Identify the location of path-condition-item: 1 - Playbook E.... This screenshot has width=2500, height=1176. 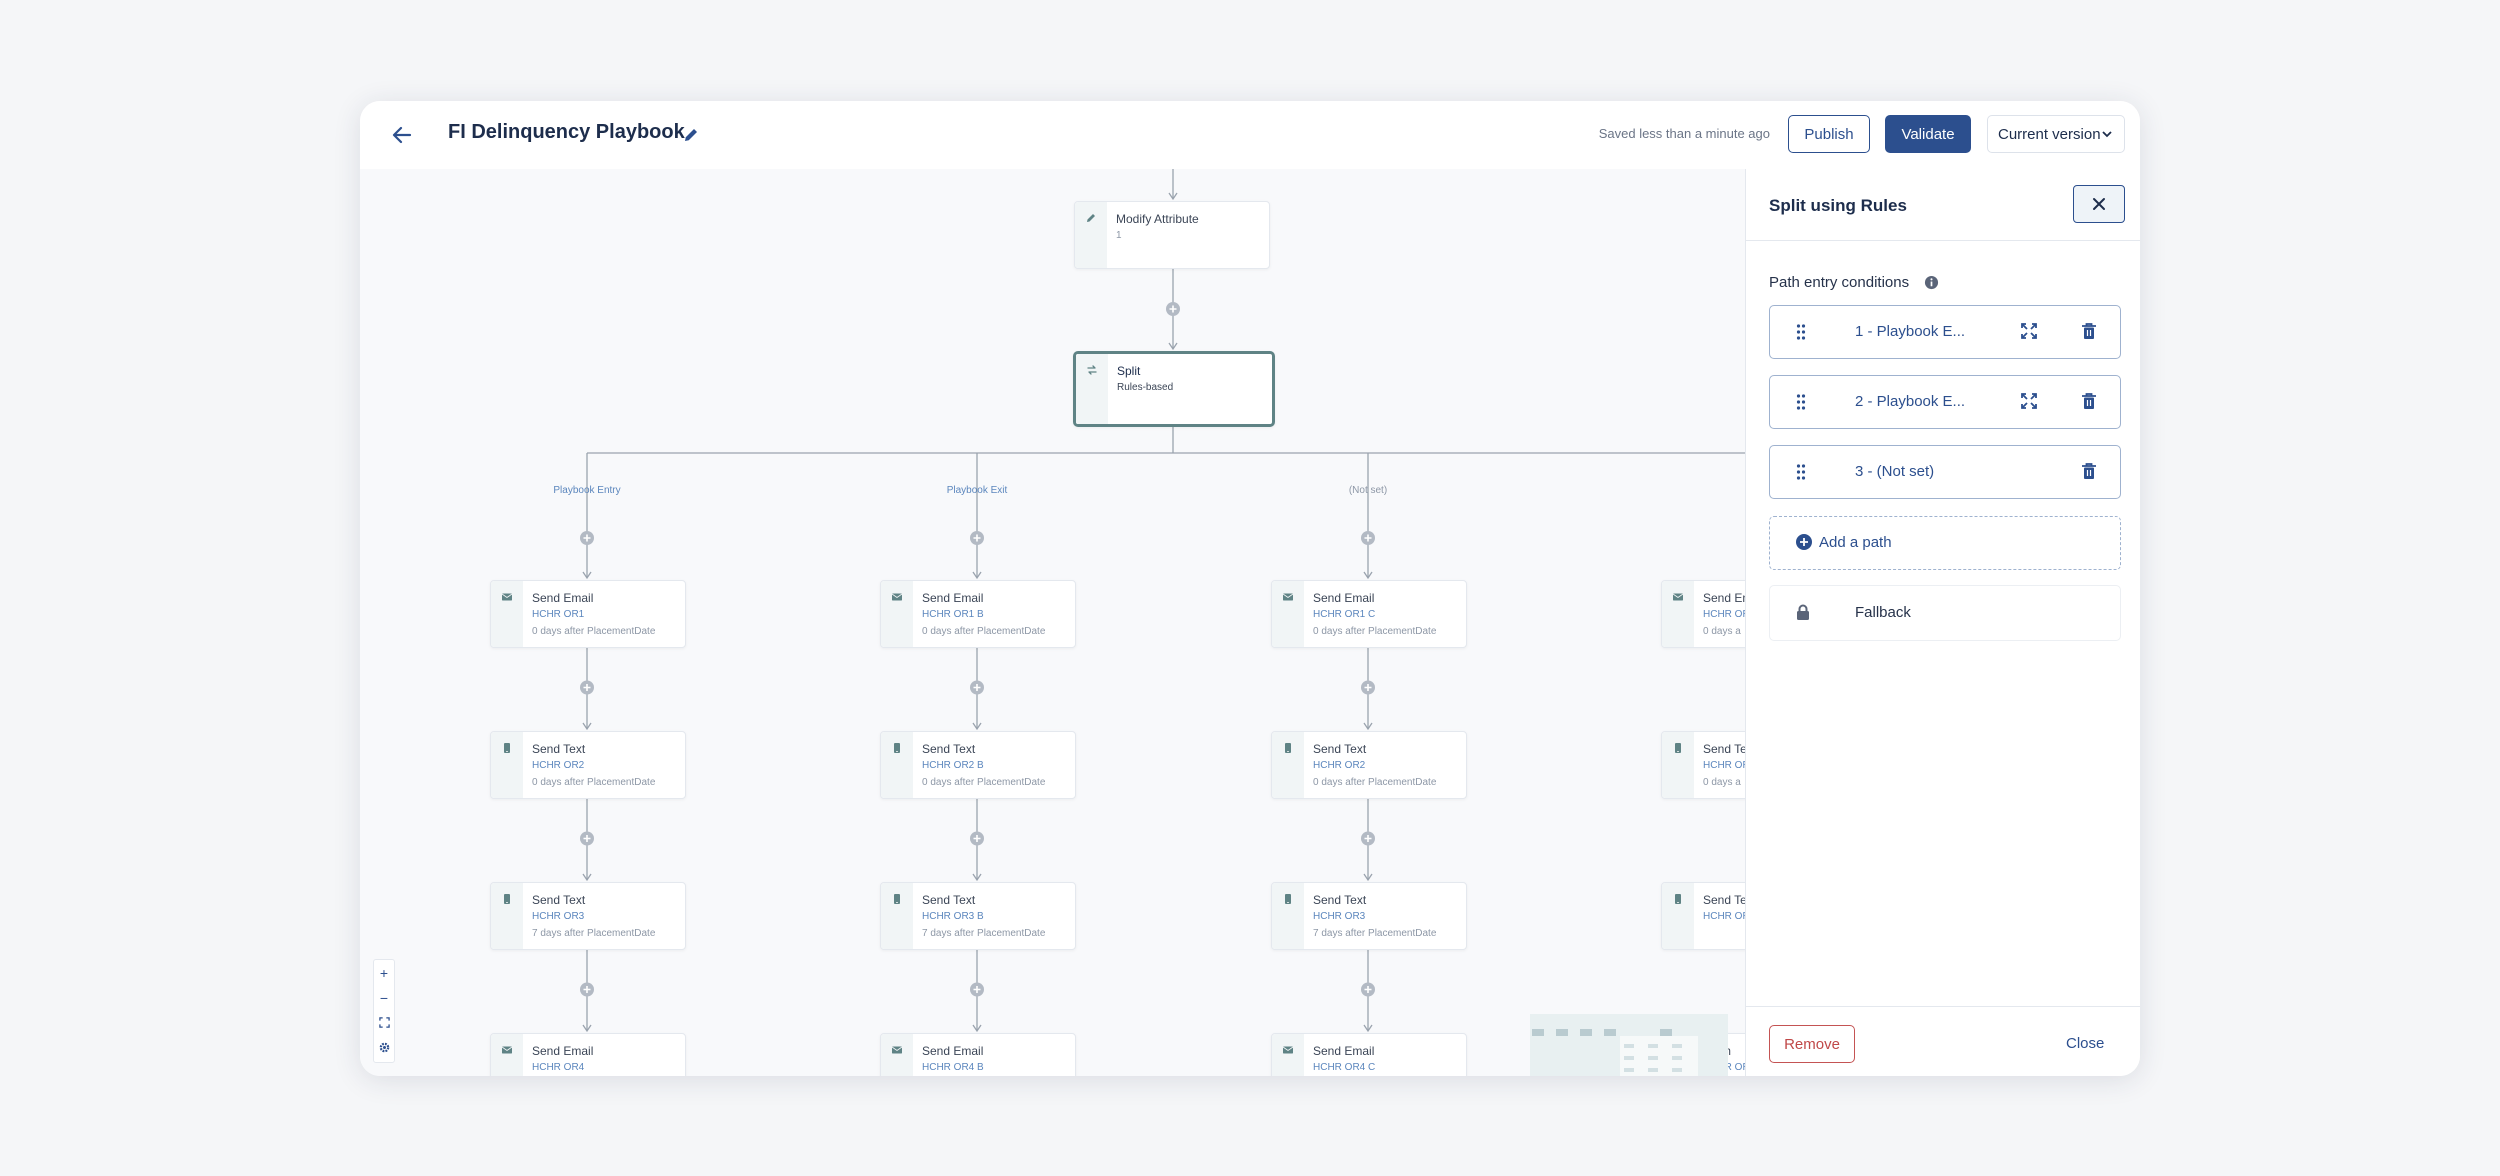
(1945, 332).